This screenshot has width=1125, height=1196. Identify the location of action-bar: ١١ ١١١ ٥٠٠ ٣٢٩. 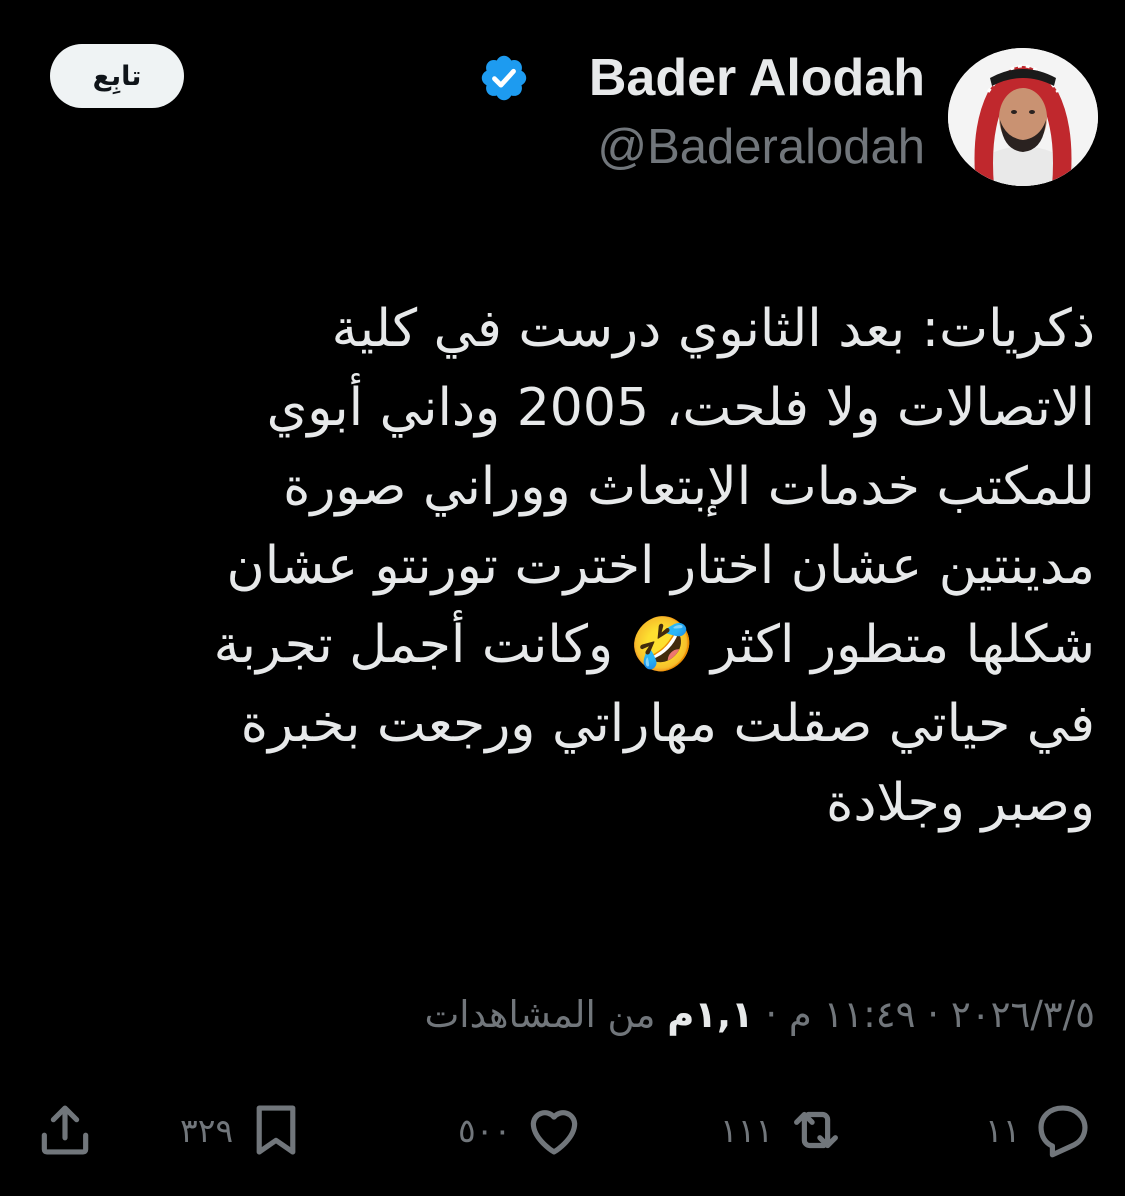
(562, 1134).